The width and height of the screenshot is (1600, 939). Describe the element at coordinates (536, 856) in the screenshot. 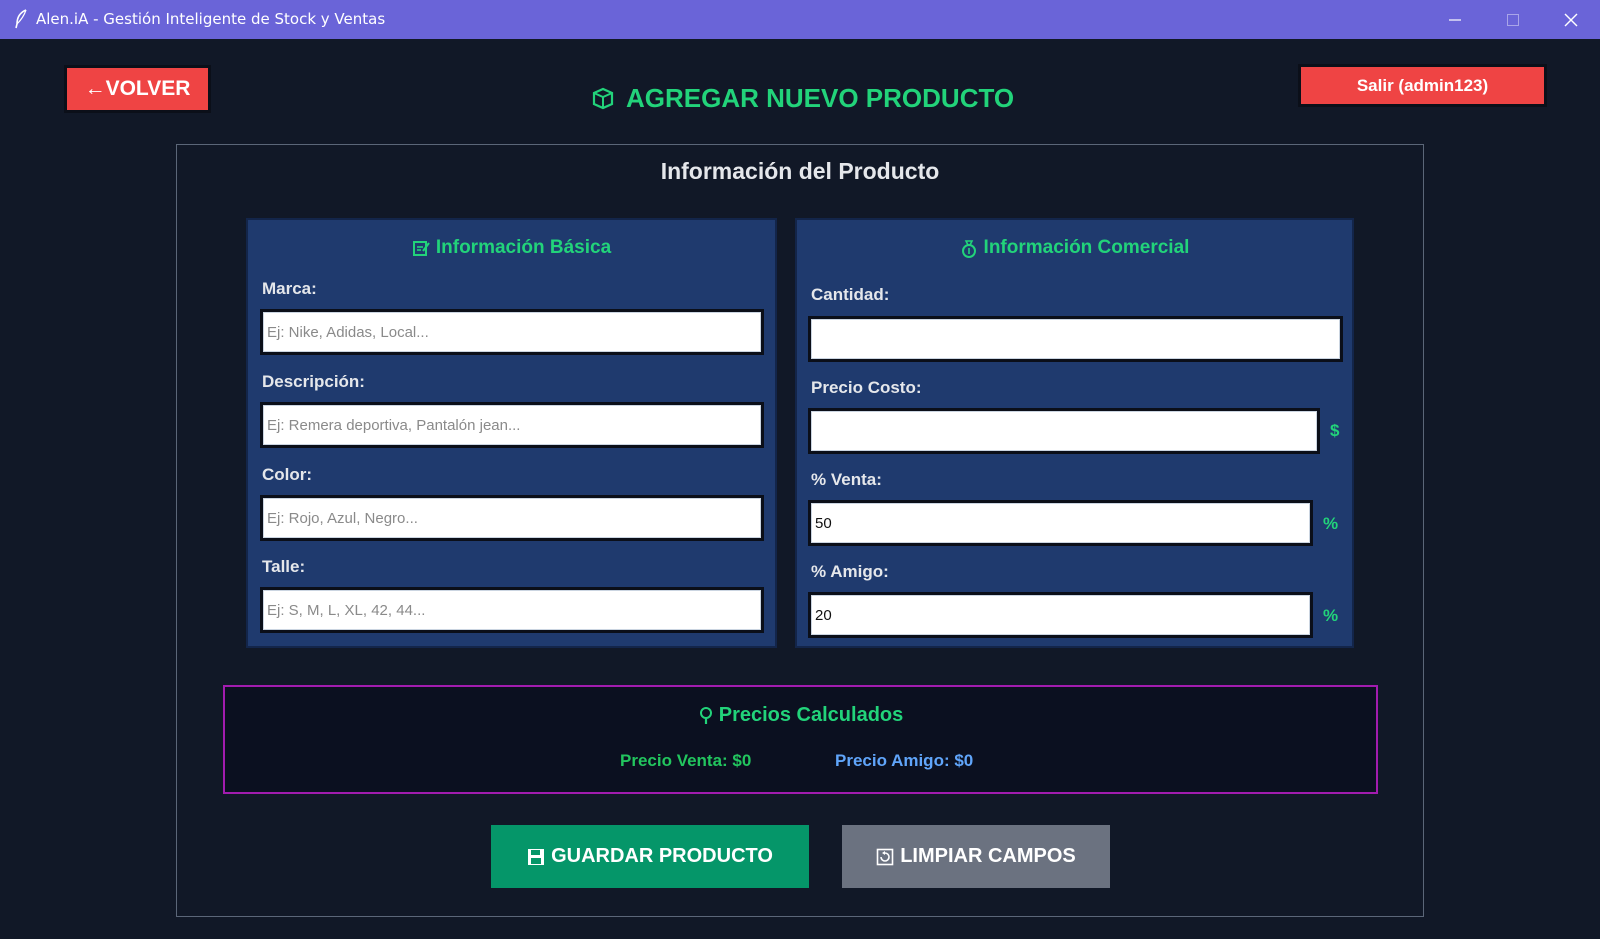

I see `floppy-disk-icon` at that location.